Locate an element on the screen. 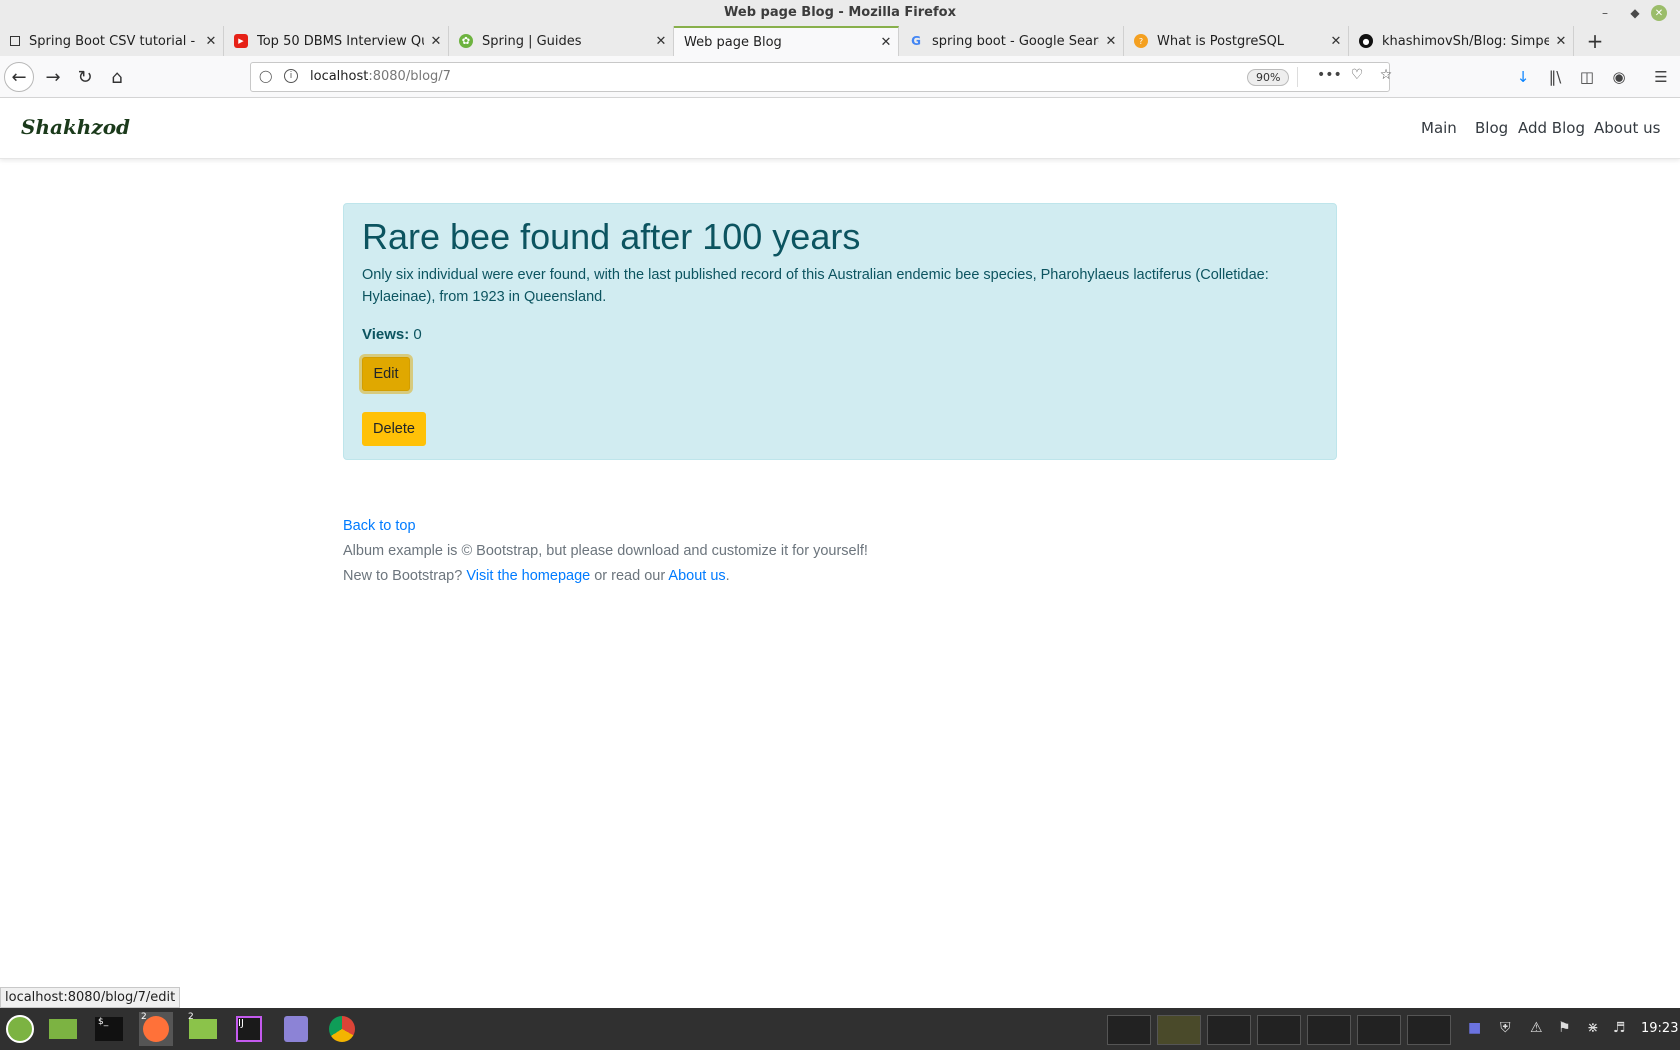 The height and width of the screenshot is (1050, 1680). views-label: Views: is located at coordinates (386, 334).